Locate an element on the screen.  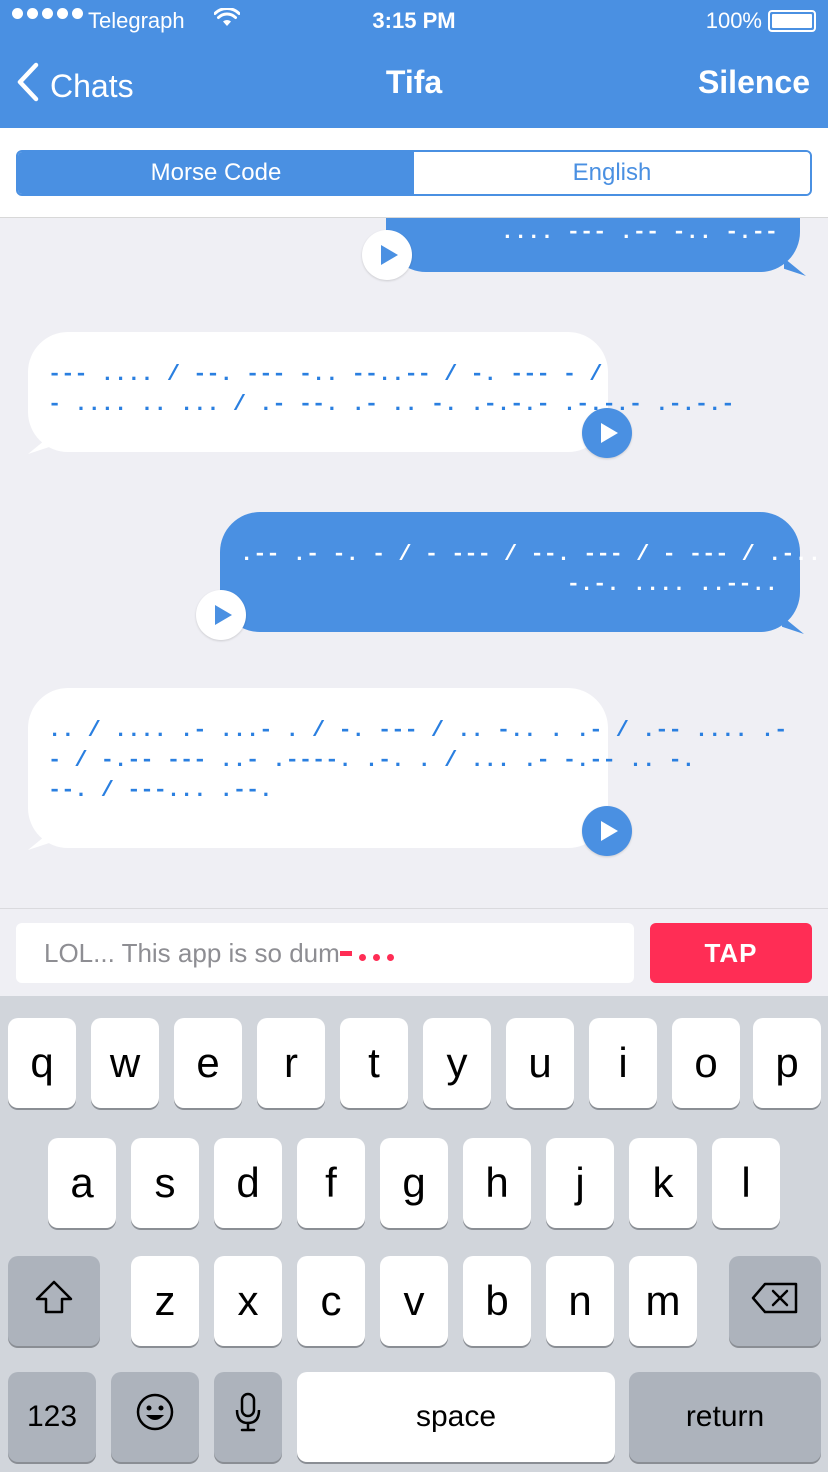
key-t: t is located at coordinates (374, 1063).